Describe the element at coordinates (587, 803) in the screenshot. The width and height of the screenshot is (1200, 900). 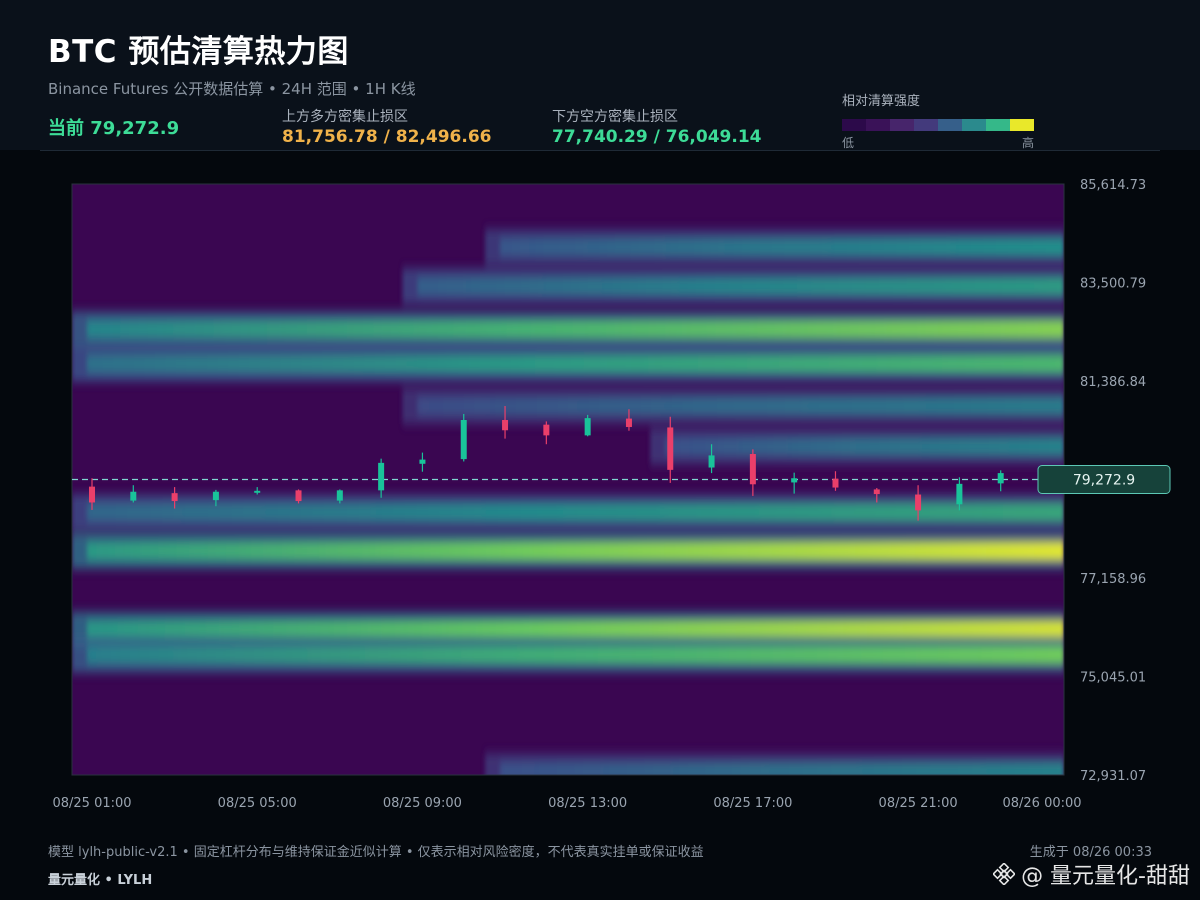
I see `x-tick-label: 08/25 13:00` at that location.